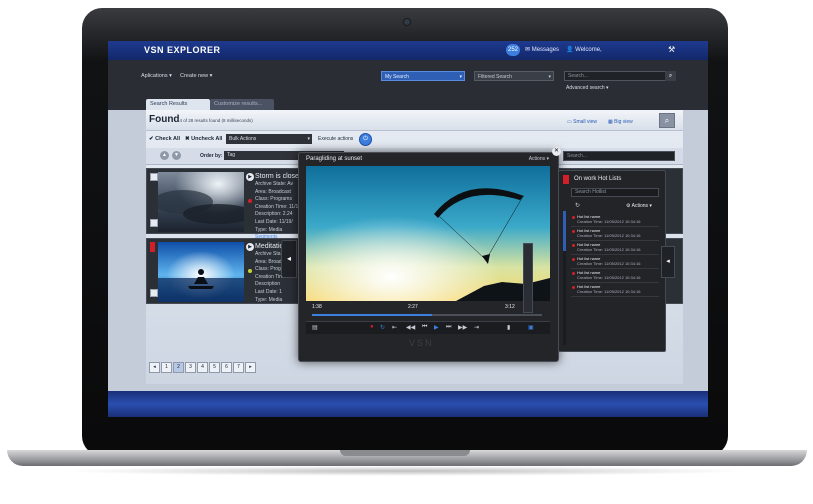  What do you see at coordinates (510, 307) in the screenshot?
I see `time-end: 3:12` at bounding box center [510, 307].